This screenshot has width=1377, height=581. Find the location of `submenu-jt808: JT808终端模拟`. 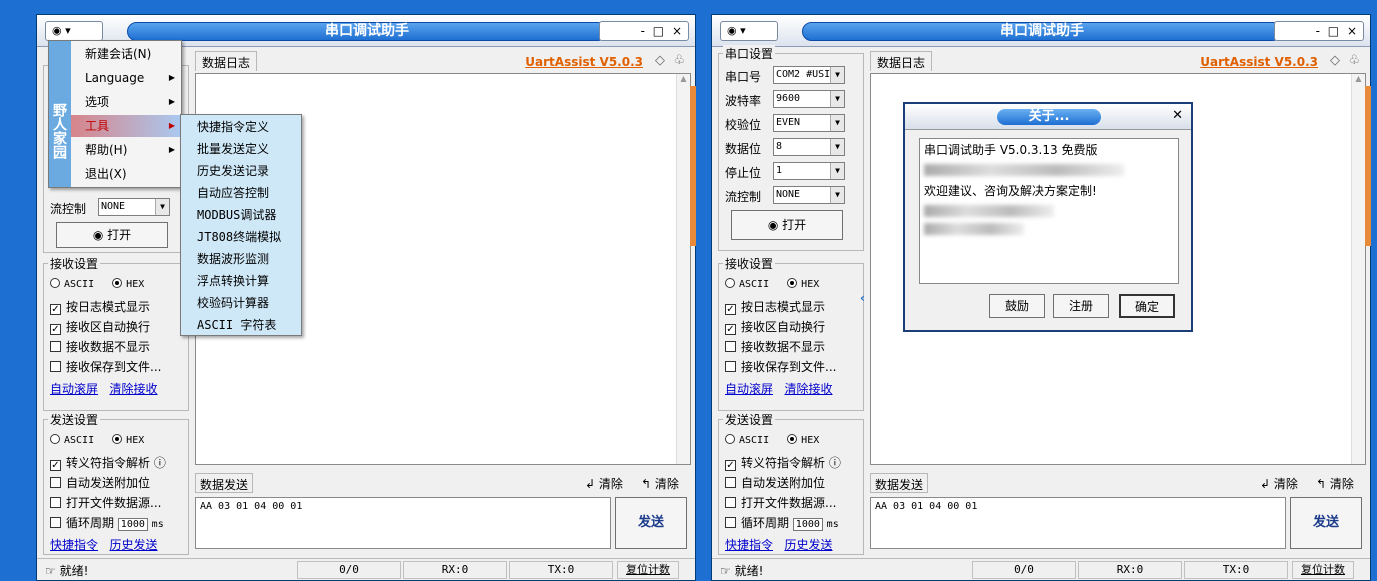

submenu-jt808: JT808终端模拟 is located at coordinates (241, 237).